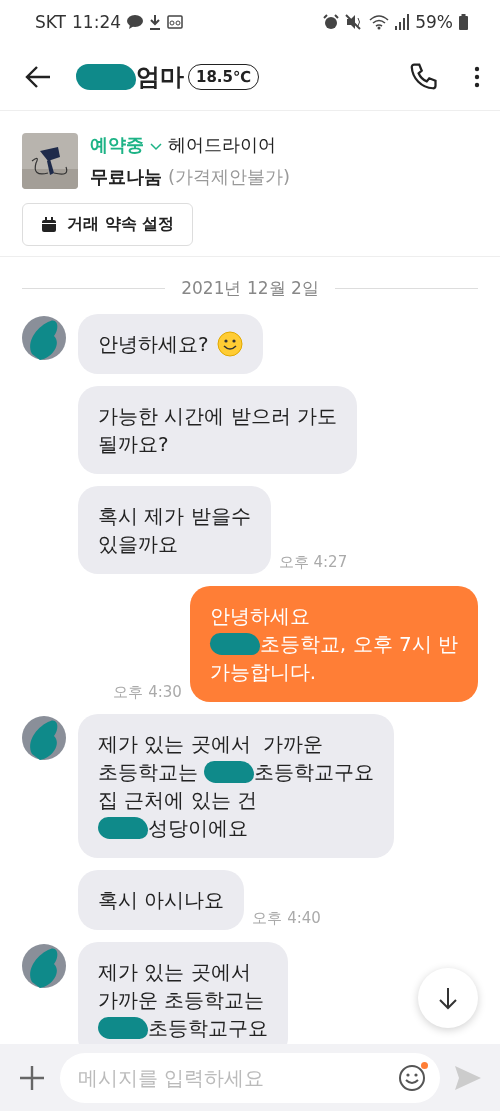 Image resolution: width=500 pixels, height=1111 pixels. Describe the element at coordinates (434, 22) in the screenshot. I see `battery-percentage: 59%` at that location.